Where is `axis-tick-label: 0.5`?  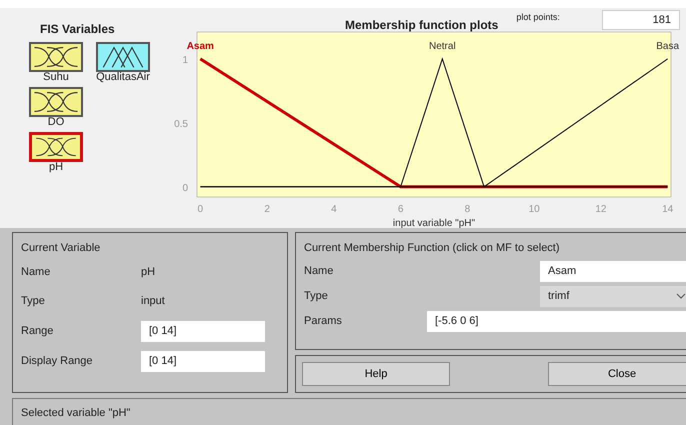 axis-tick-label: 0.5 is located at coordinates (181, 124).